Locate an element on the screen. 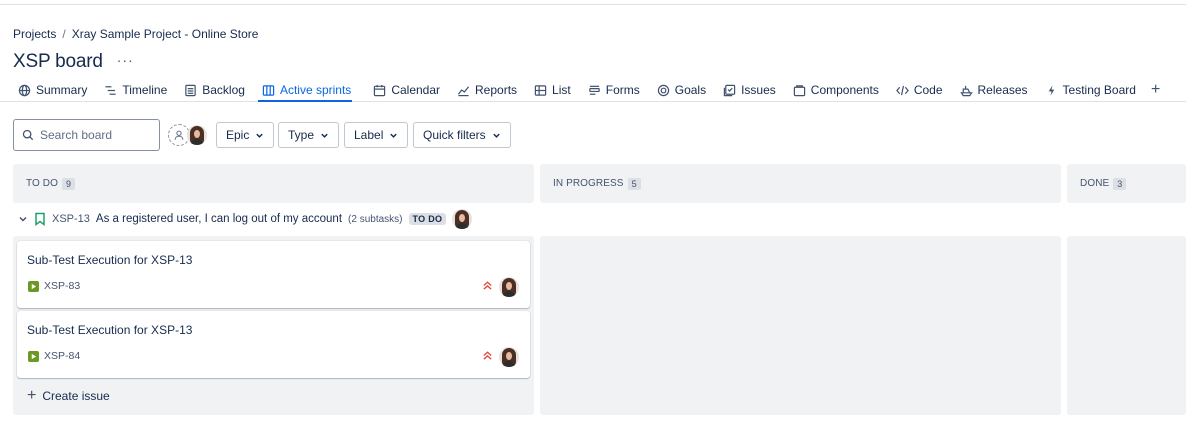 Image resolution: width=1186 pixels, height=422 pixels. board-header: XSP board ··· is located at coordinates (73, 62).